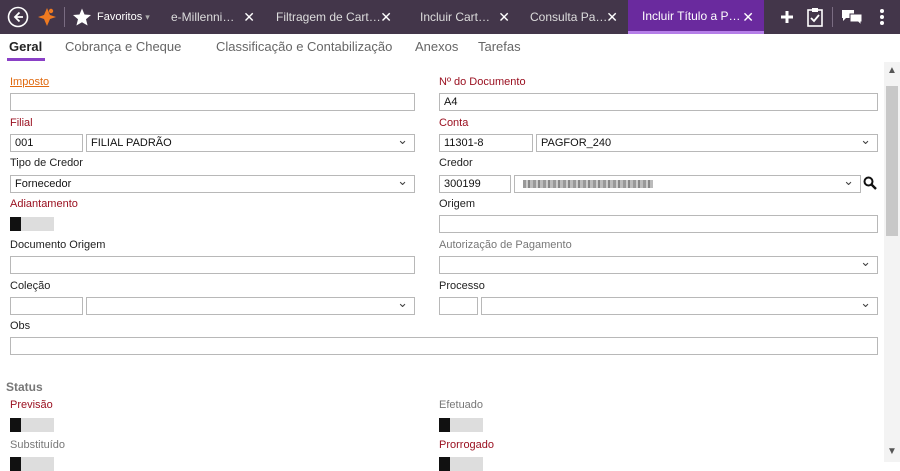 This screenshot has height=471, width=900. What do you see at coordinates (58, 245) in the screenshot?
I see `documento-origem-label: Documento Origem` at bounding box center [58, 245].